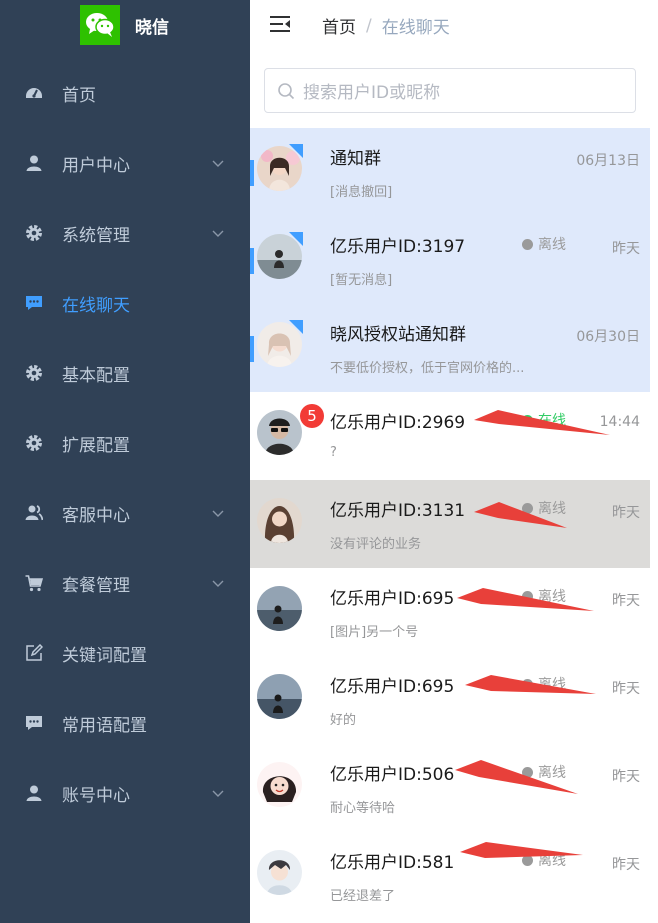 This screenshot has height=923, width=658. Describe the element at coordinates (125, 303) in the screenshot. I see `sidebar-item-3: 在线聊天` at that location.